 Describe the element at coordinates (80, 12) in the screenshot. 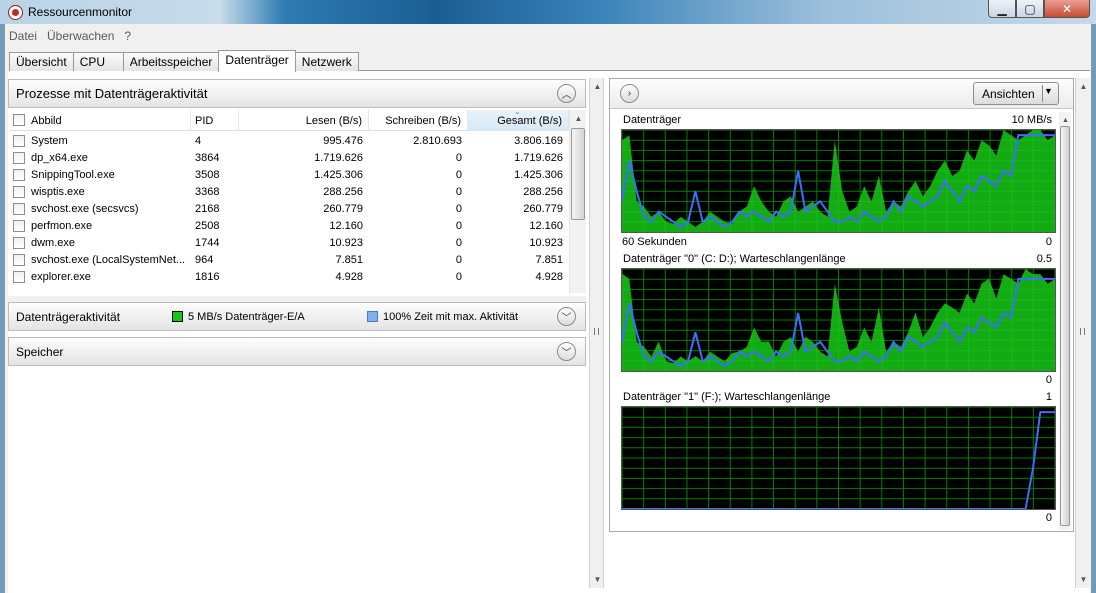

I see `window-title: Ressourcenmonitor` at that location.